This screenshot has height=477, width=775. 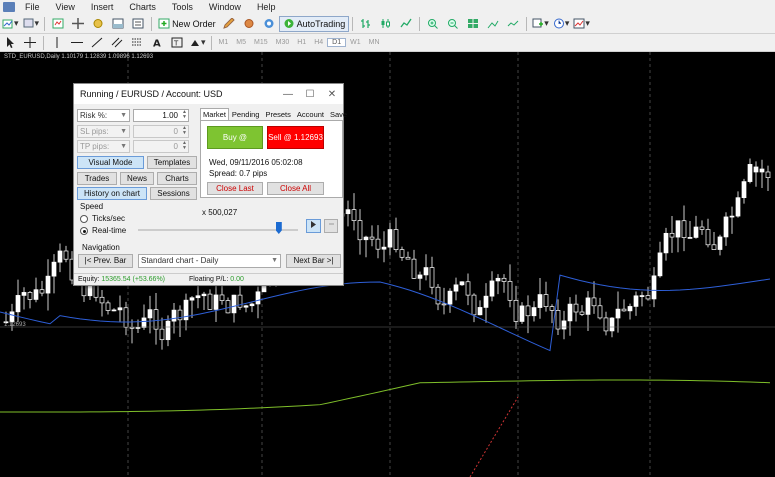 I want to click on menu-view: View, so click(x=65, y=7).